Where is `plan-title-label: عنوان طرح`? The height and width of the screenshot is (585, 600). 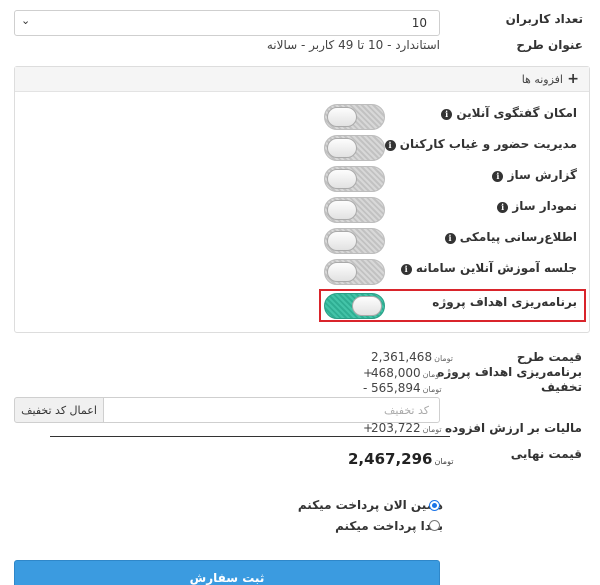
plan-title-label: عنوان طرح is located at coordinates (549, 45).